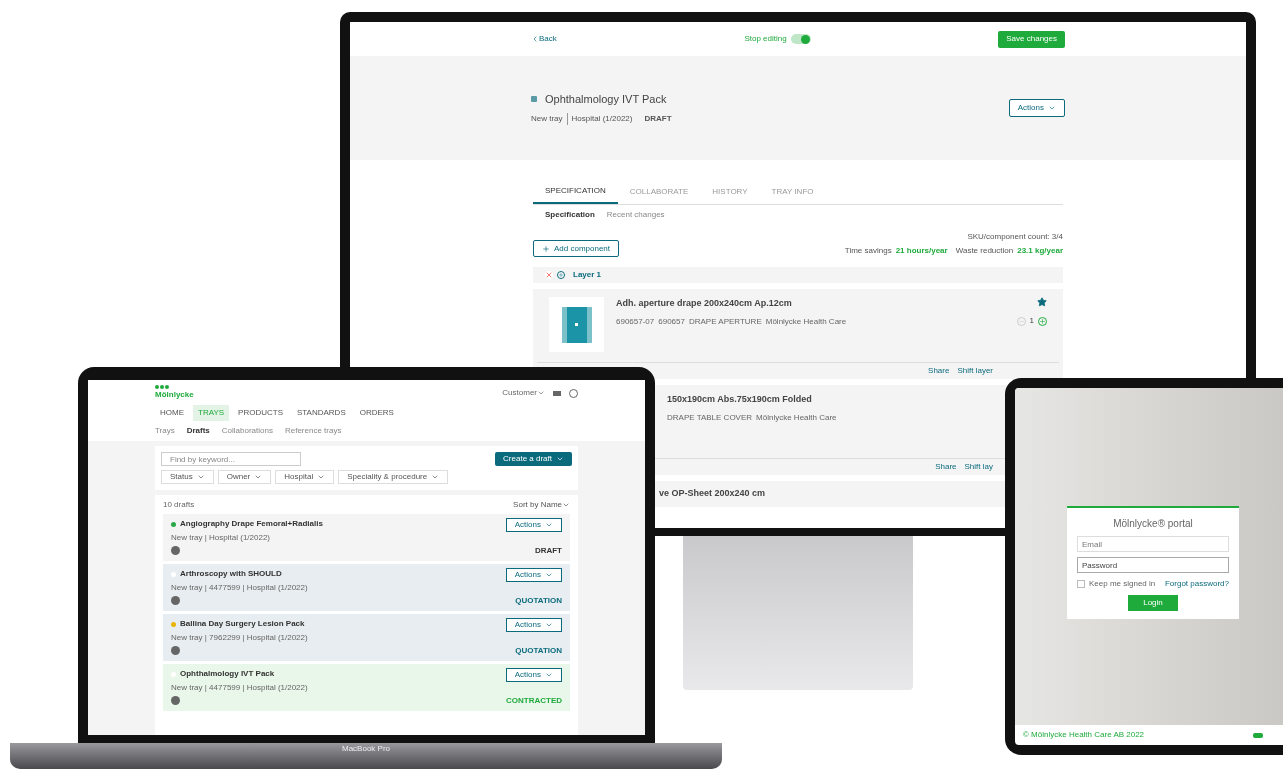 This screenshot has height=772, width=1283. What do you see at coordinates (548, 551) in the screenshot?
I see `draft-status: DRAFT` at bounding box center [548, 551].